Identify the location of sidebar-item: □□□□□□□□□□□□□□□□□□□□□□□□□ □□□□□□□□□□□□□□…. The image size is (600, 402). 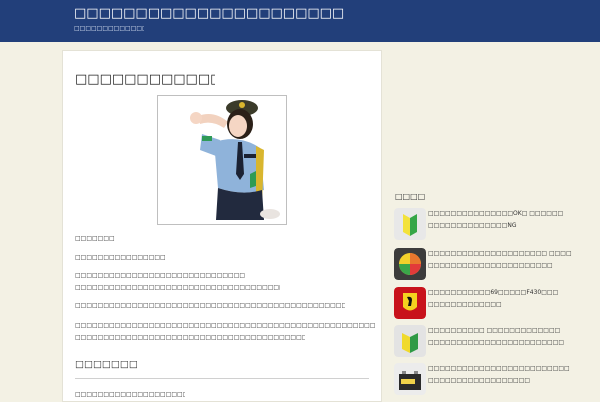
(494, 380).